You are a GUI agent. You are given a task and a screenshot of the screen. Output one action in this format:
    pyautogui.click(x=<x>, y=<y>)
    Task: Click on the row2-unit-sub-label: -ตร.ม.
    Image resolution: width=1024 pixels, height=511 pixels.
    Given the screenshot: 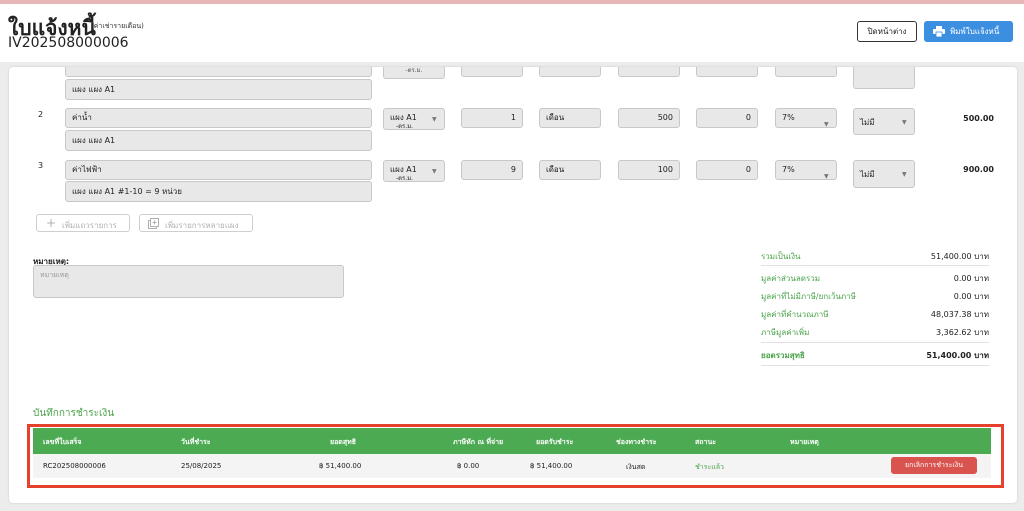 What is the action you would take?
    pyautogui.click(x=405, y=126)
    